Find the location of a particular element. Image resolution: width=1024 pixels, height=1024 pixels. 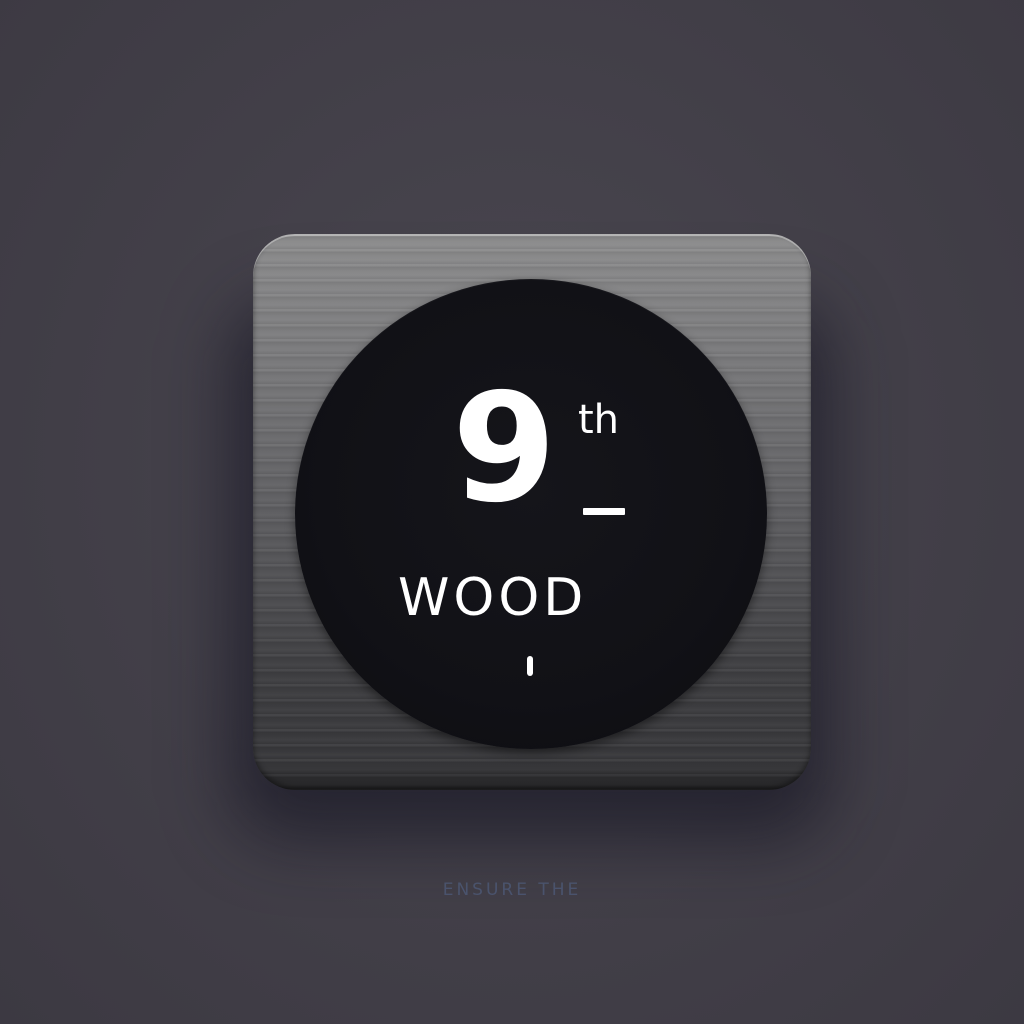

caption-text: ENSURE THE is located at coordinates (512, 890).